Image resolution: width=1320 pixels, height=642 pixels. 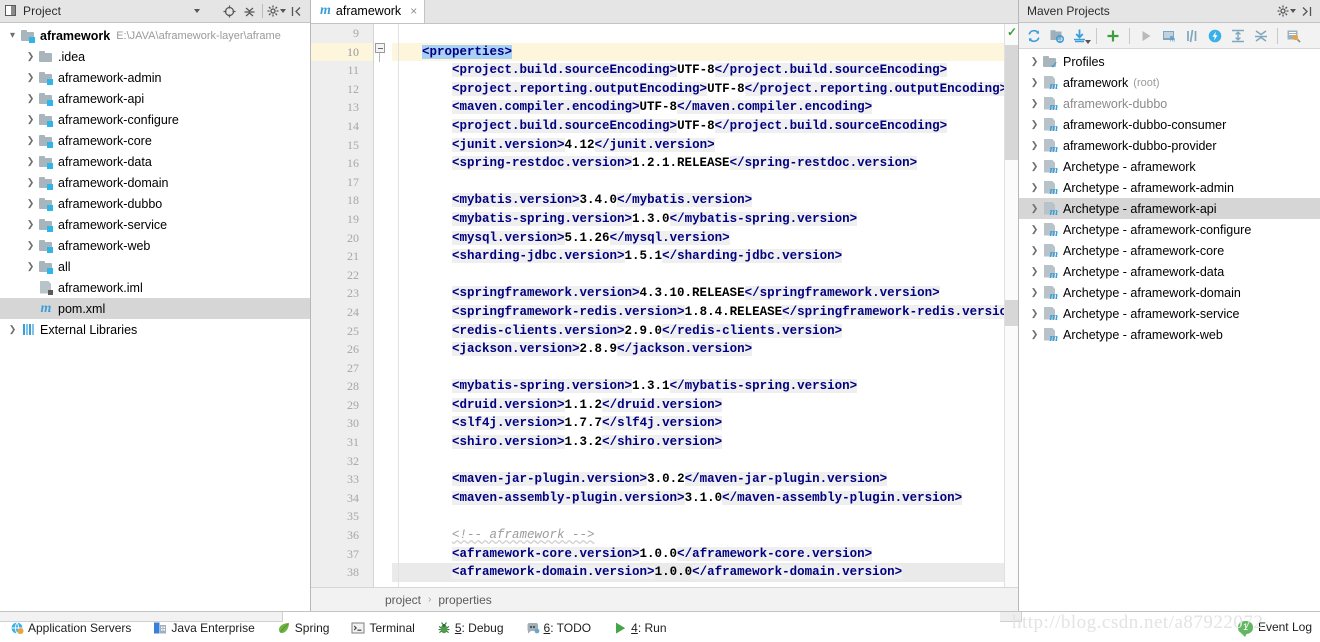 I want to click on breadcrumb-item-properties: properties, so click(x=464, y=600).